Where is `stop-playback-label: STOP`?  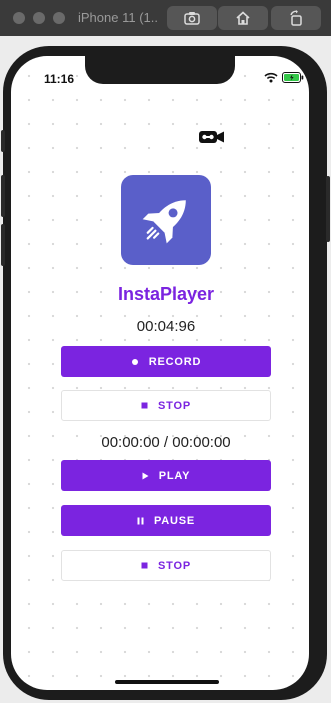 stop-playback-label: STOP is located at coordinates (174, 565).